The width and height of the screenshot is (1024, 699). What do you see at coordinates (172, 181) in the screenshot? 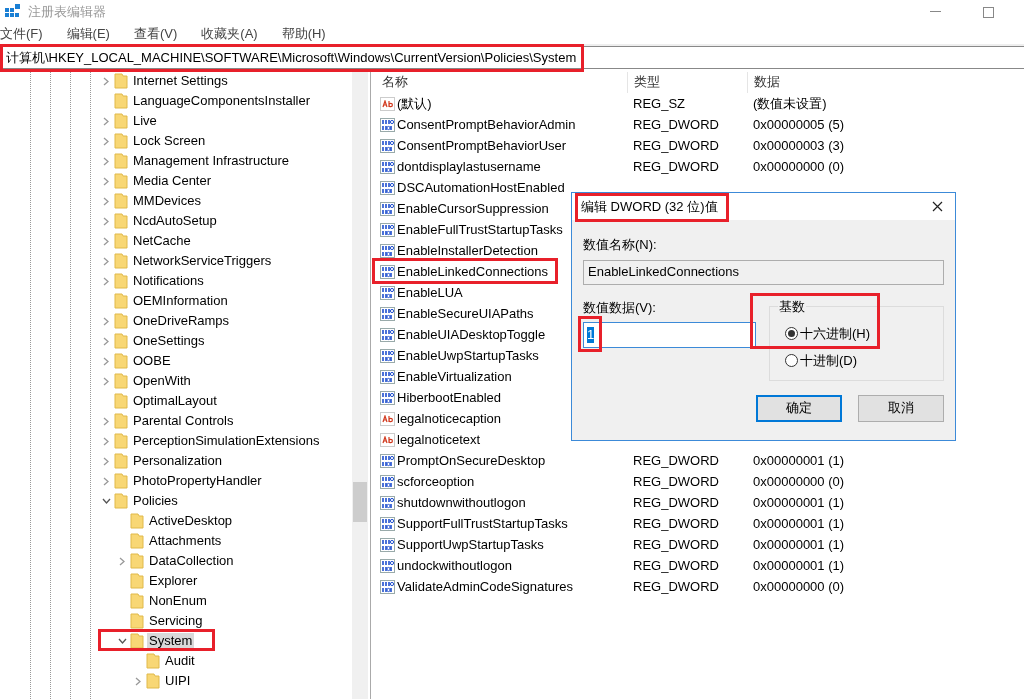
I see `tree-item: Media Center` at bounding box center [172, 181].